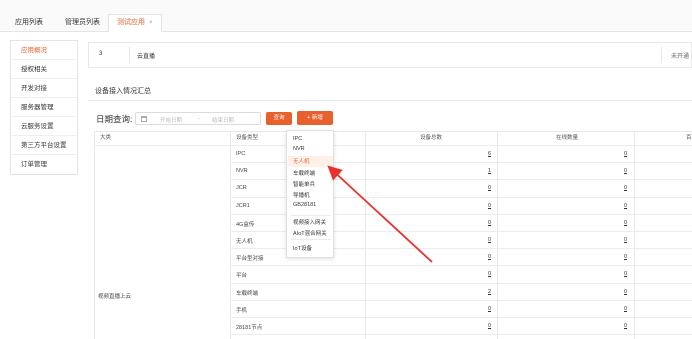  Describe the element at coordinates (297, 139) in the screenshot. I see `dropdown-item: IPC` at that location.